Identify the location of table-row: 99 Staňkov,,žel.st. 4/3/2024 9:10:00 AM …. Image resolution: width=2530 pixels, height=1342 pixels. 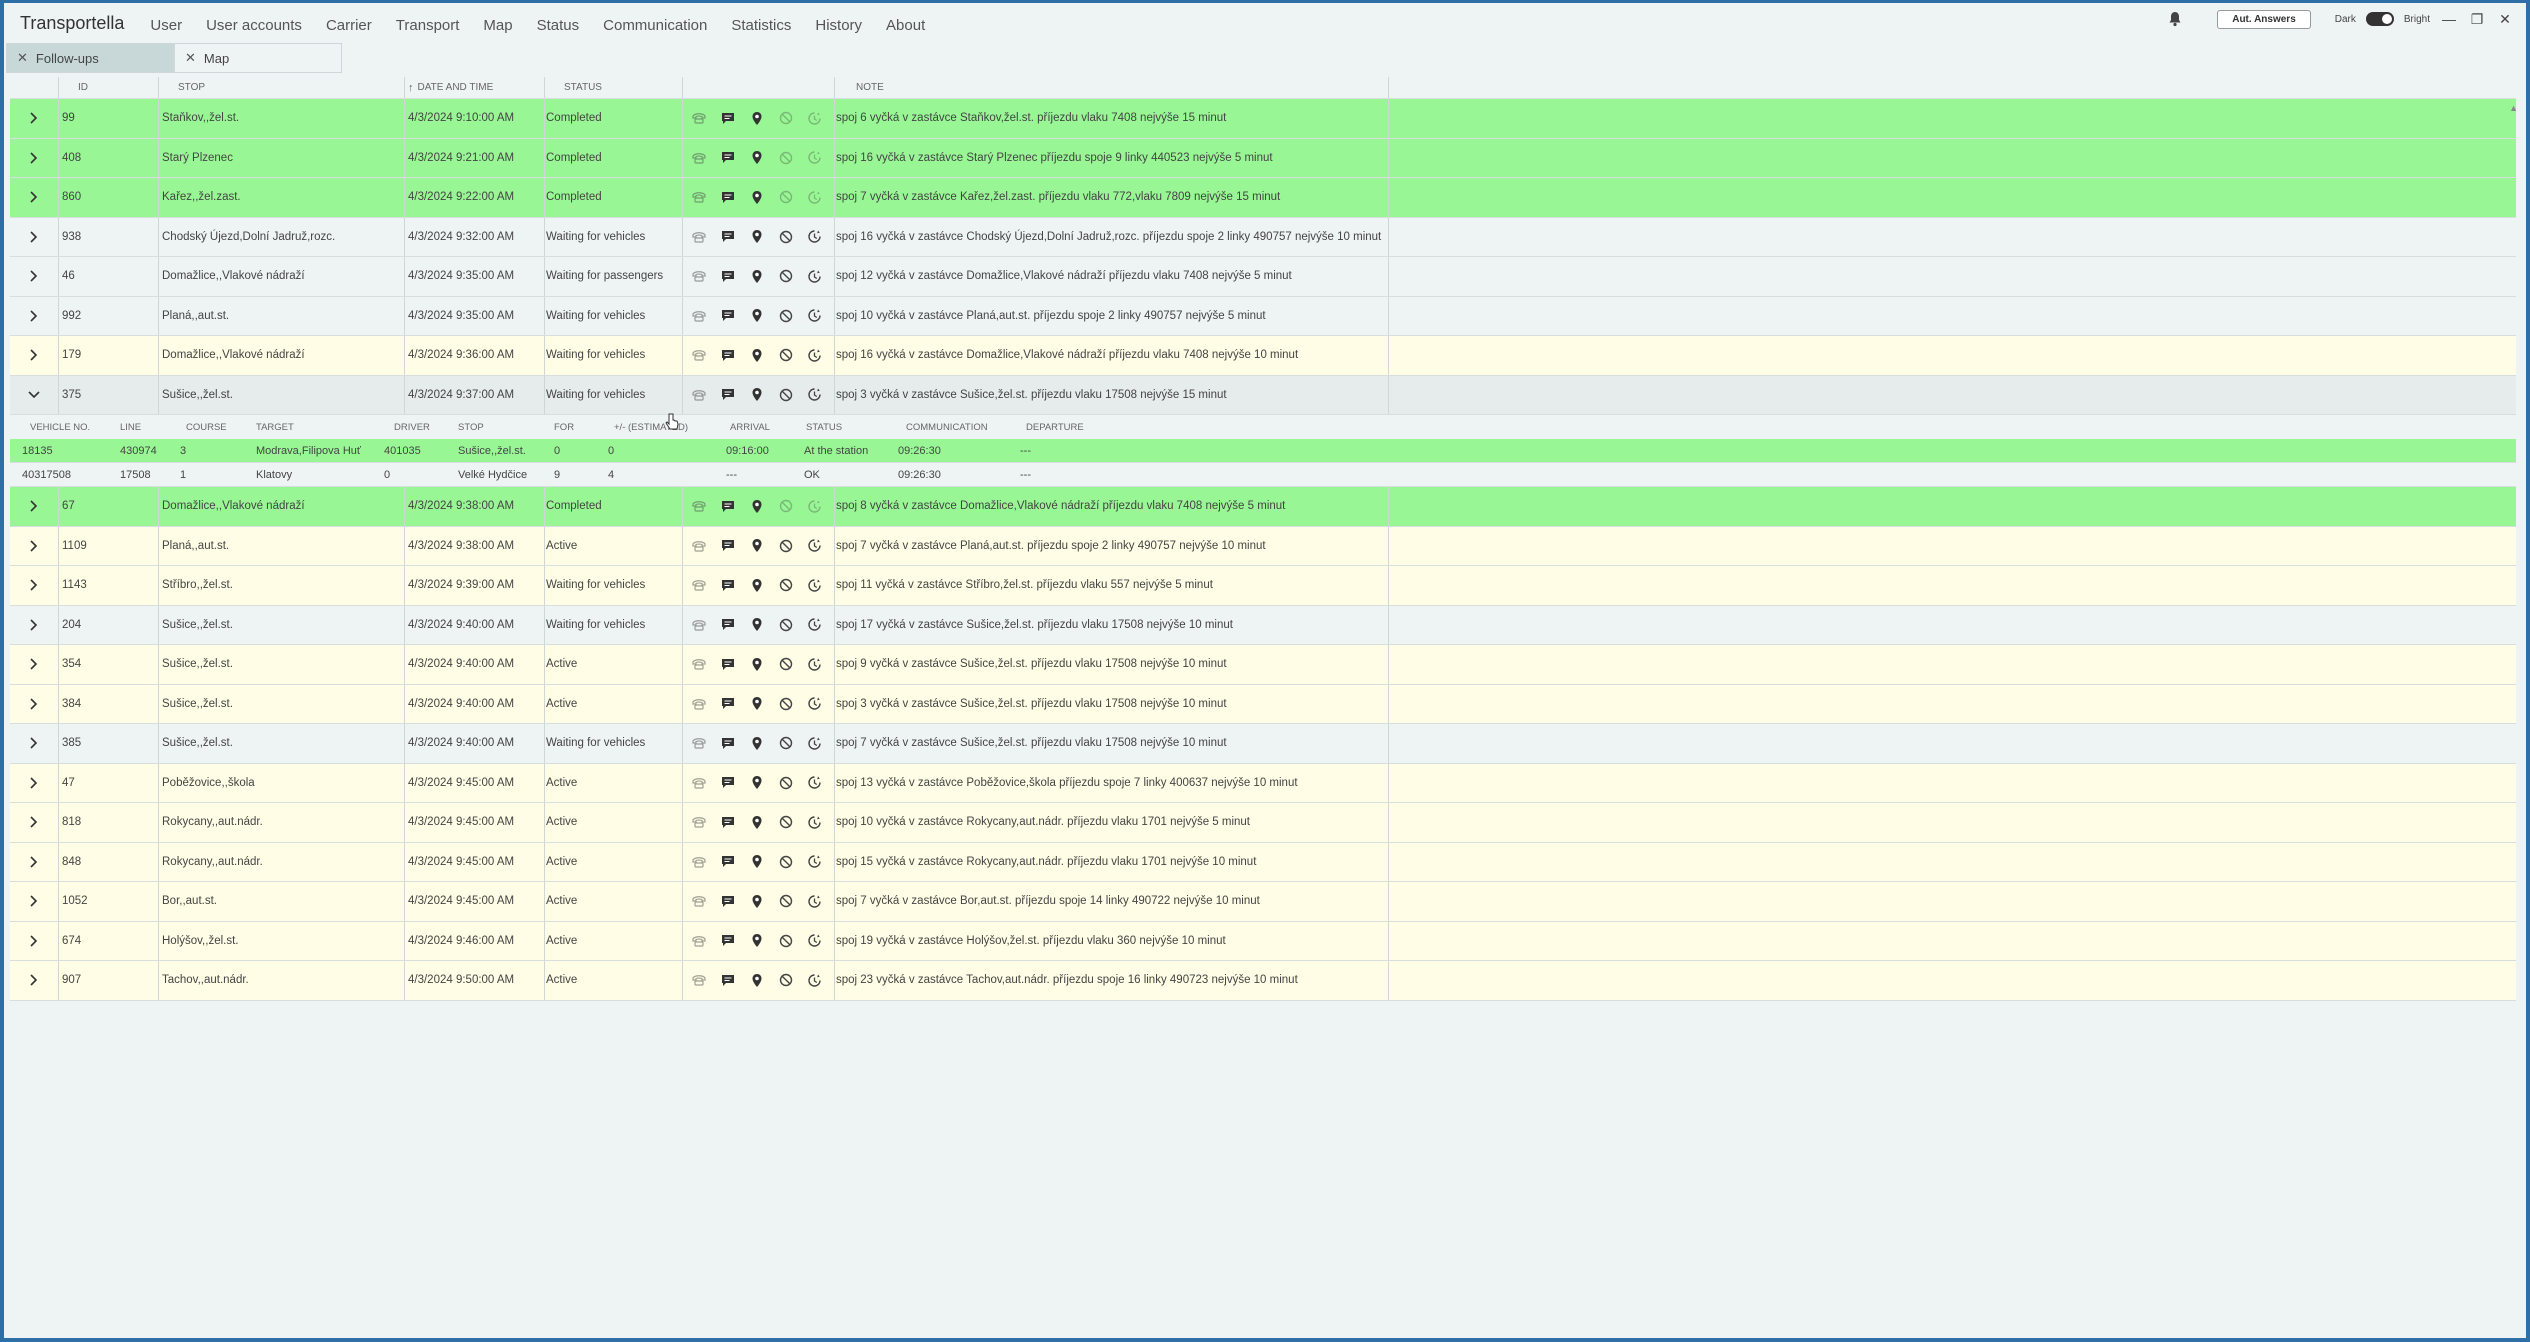
(1263, 119).